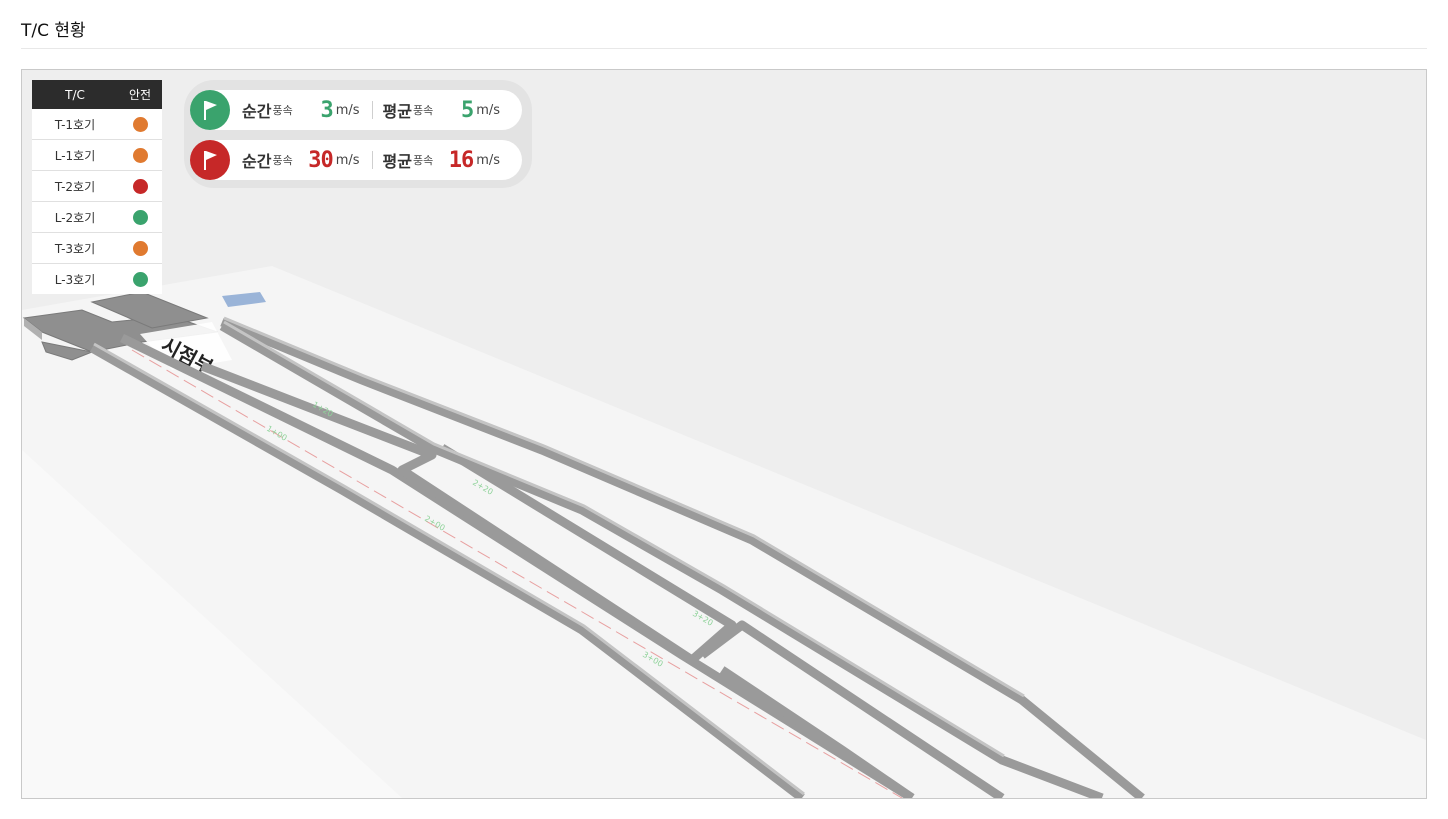 Image resolution: width=1448 pixels, height=819 pixels. I want to click on instant-value: 30, so click(321, 160).